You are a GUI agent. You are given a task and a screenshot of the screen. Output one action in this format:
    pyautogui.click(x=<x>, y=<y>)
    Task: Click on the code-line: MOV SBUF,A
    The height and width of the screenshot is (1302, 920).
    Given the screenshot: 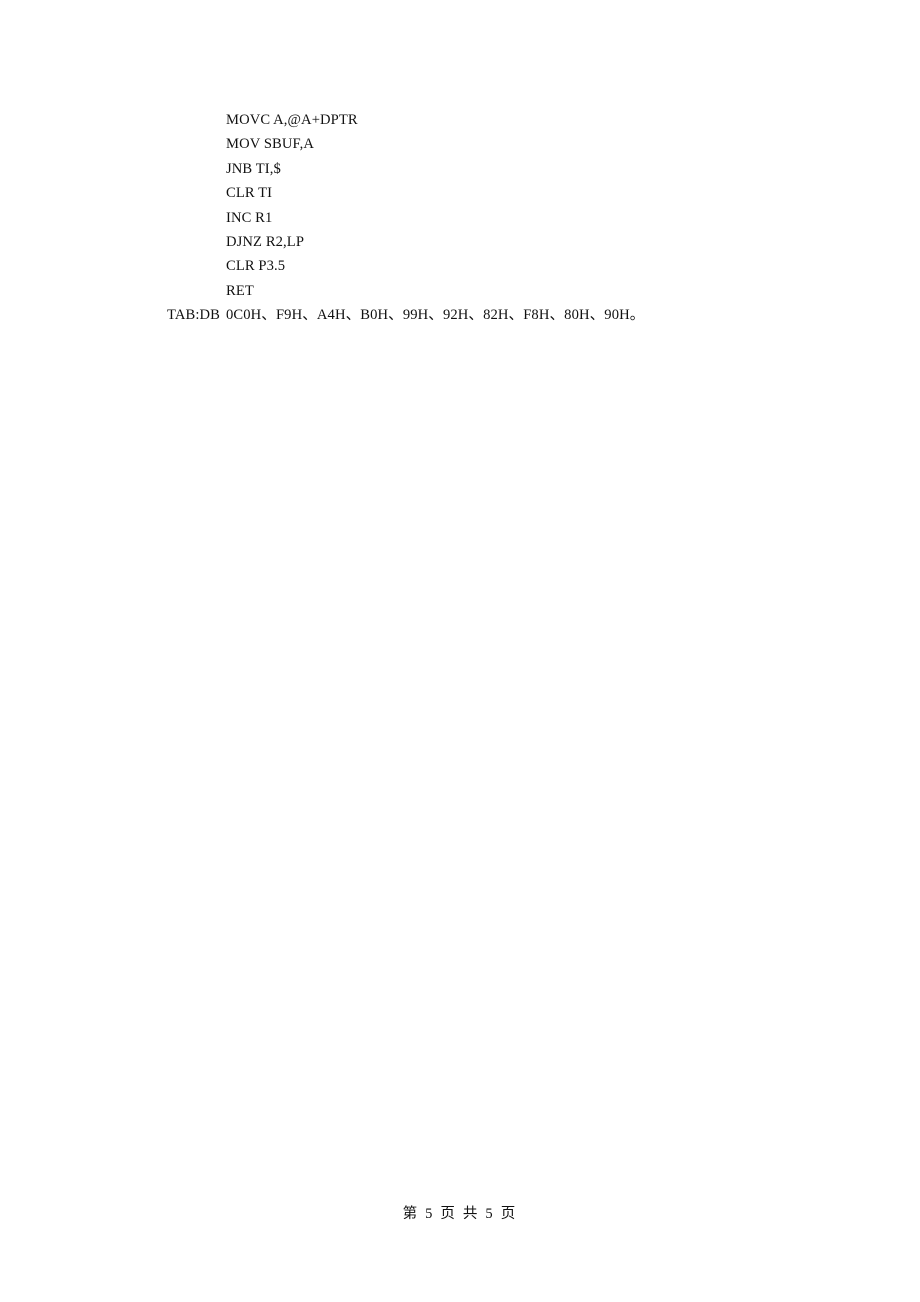 What is the action you would take?
    pyautogui.click(x=460, y=144)
    